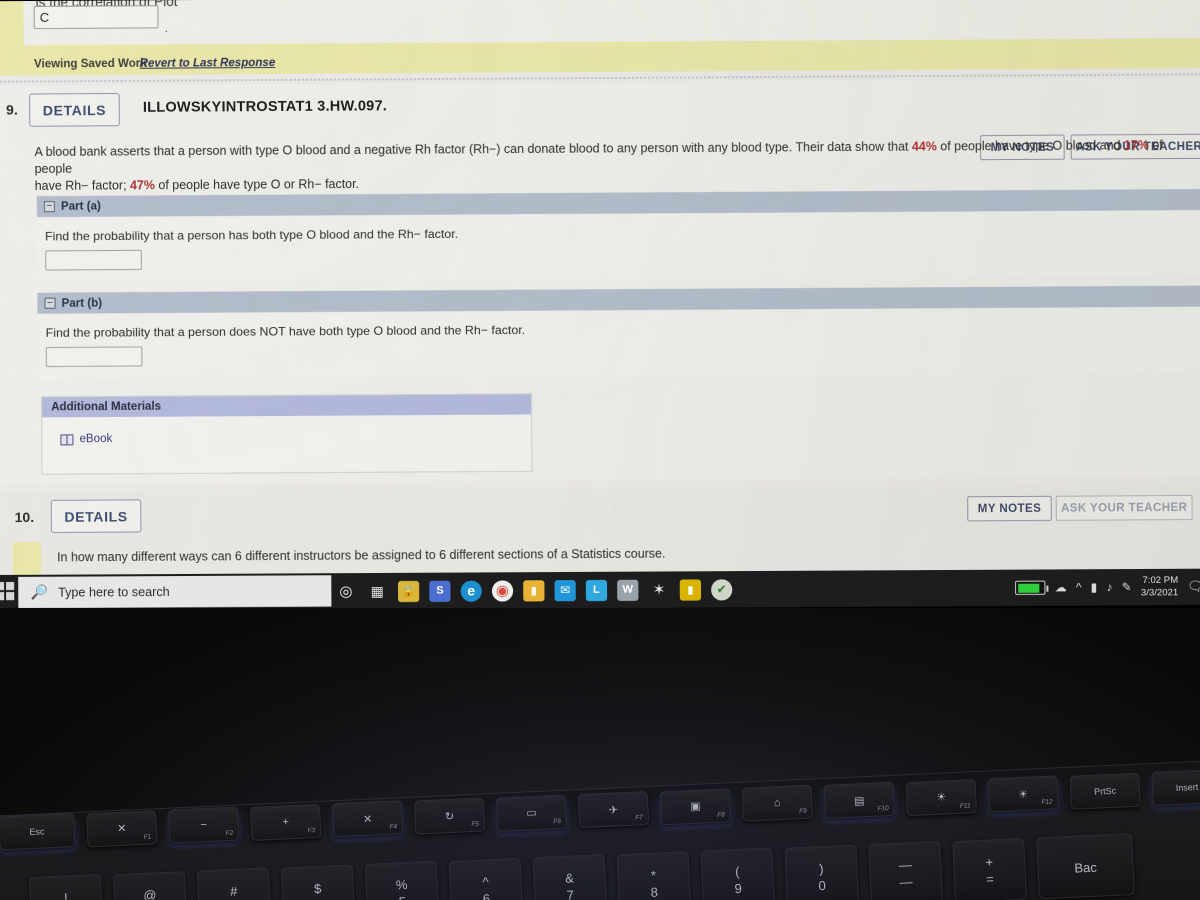  Describe the element at coordinates (318, 881) in the screenshot. I see `key-4: $4` at that location.